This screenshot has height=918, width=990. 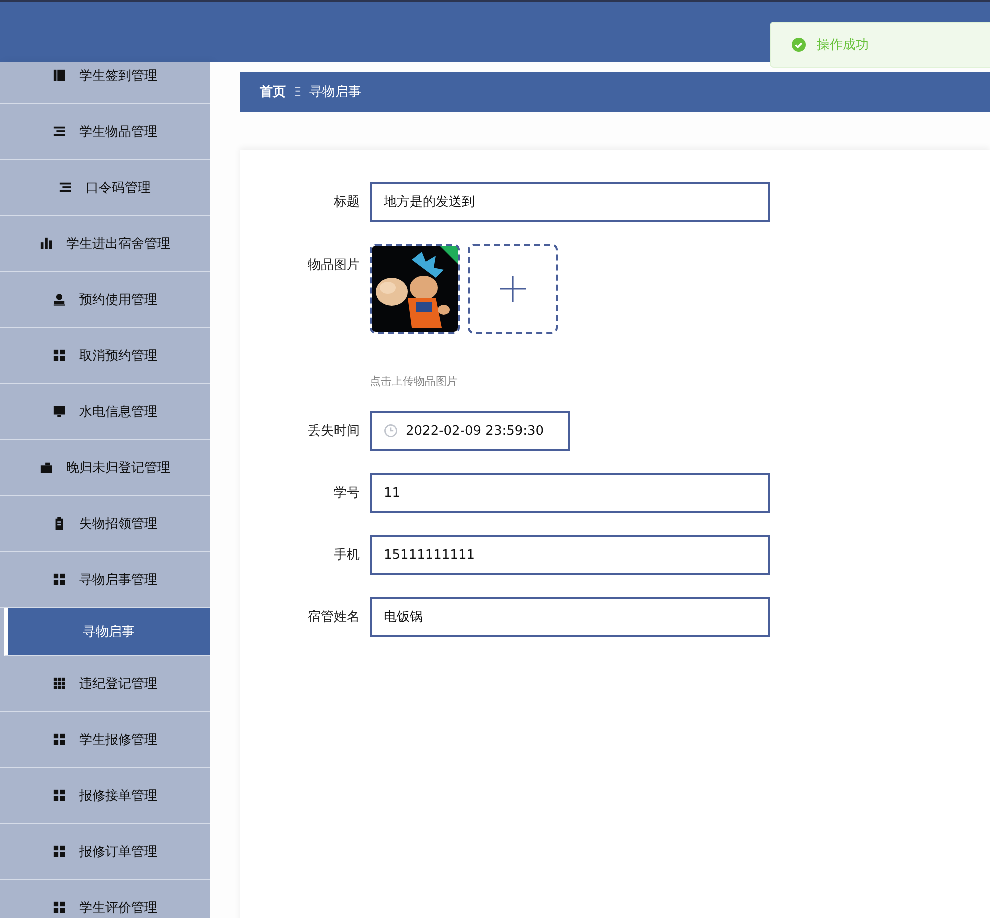 What do you see at coordinates (333, 265) in the screenshot?
I see `field-label: 物品图片` at bounding box center [333, 265].